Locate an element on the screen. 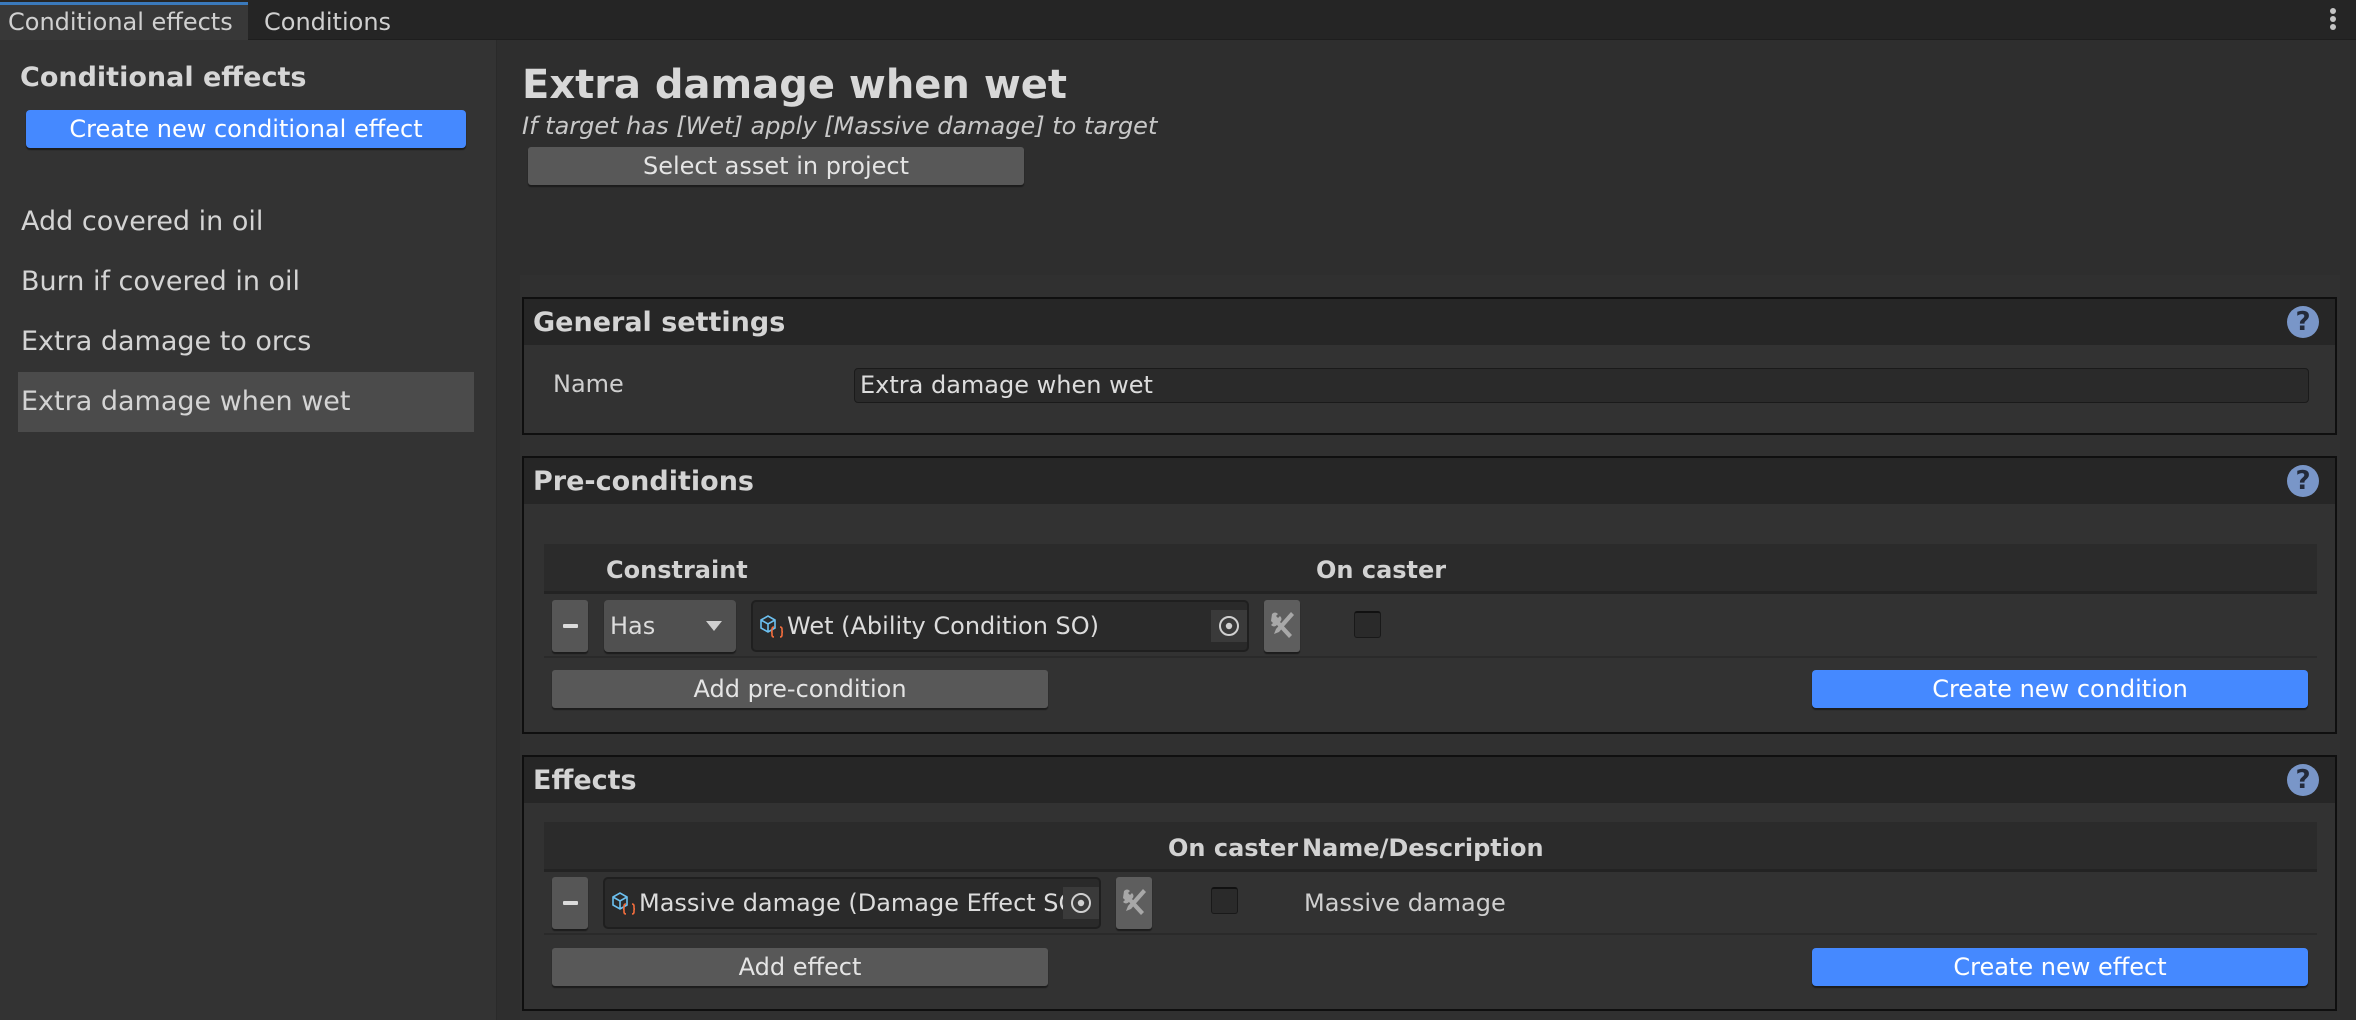 This screenshot has height=1020, width=2356. sidebar-item-extra-damage-to-orcs: Extra damage to orcs is located at coordinates (246, 342).